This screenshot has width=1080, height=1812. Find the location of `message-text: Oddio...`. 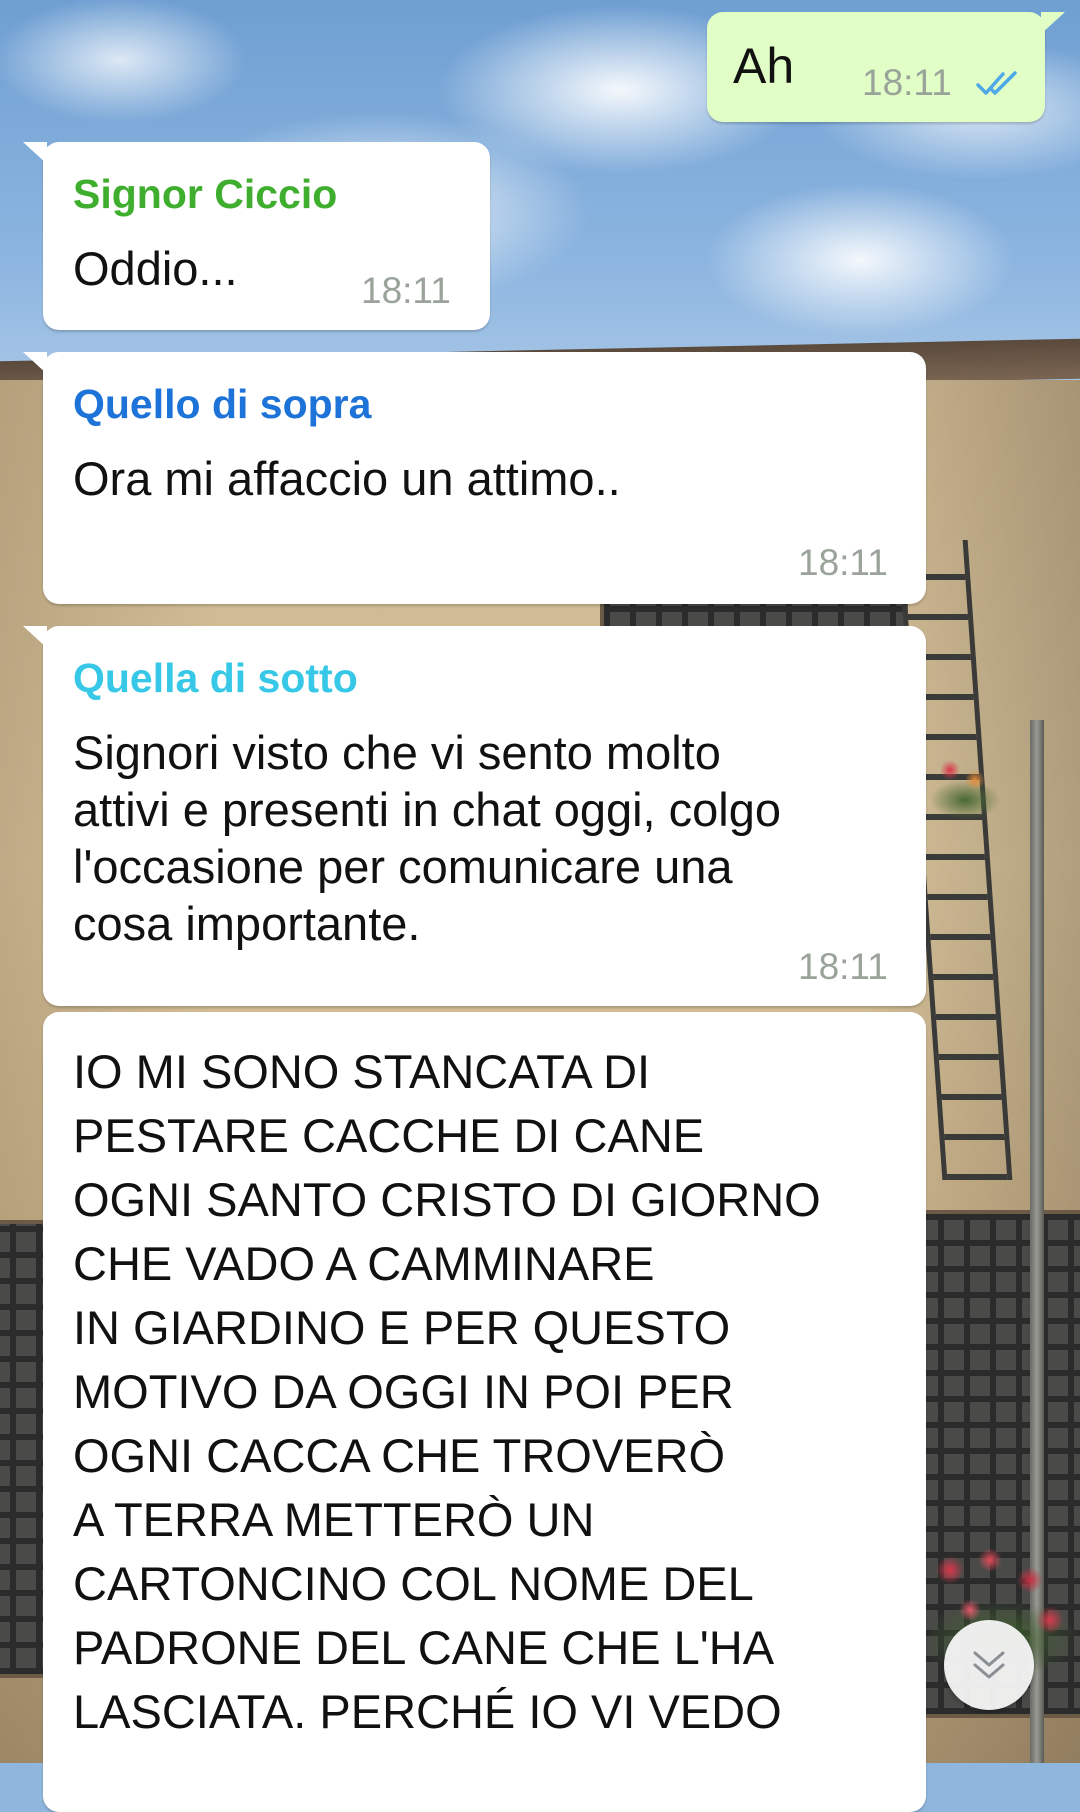

message-text: Oddio... is located at coordinates (155, 268).